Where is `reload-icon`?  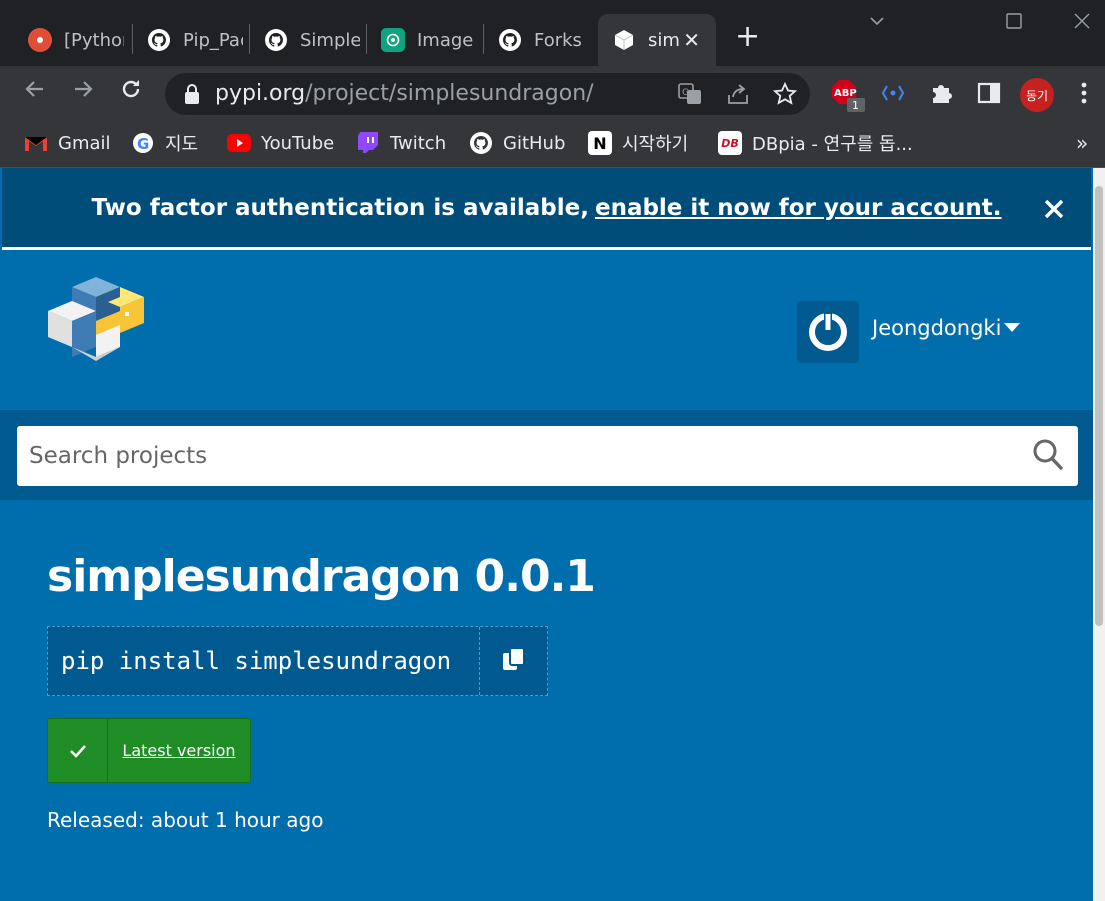
reload-icon is located at coordinates (131, 92).